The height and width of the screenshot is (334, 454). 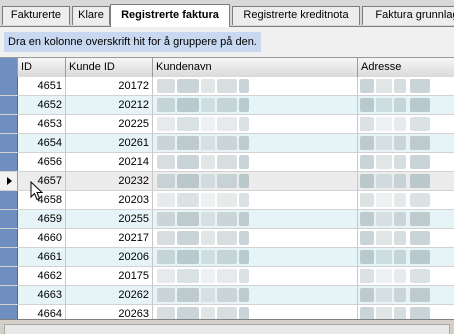 What do you see at coordinates (109, 86) in the screenshot?
I see `cell-kunde-id: 20172` at bounding box center [109, 86].